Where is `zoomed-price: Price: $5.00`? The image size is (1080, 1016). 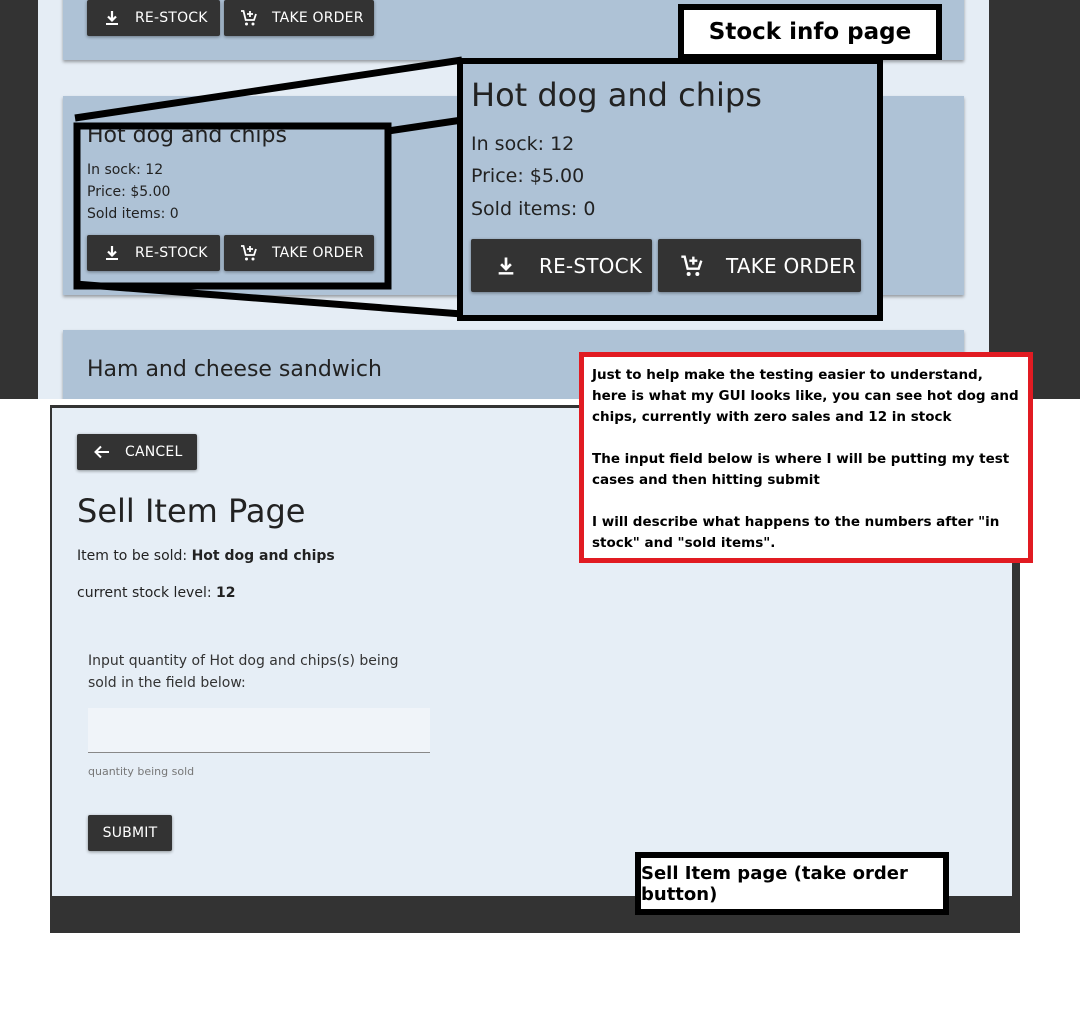 zoomed-price: Price: $5.00 is located at coordinates (528, 176).